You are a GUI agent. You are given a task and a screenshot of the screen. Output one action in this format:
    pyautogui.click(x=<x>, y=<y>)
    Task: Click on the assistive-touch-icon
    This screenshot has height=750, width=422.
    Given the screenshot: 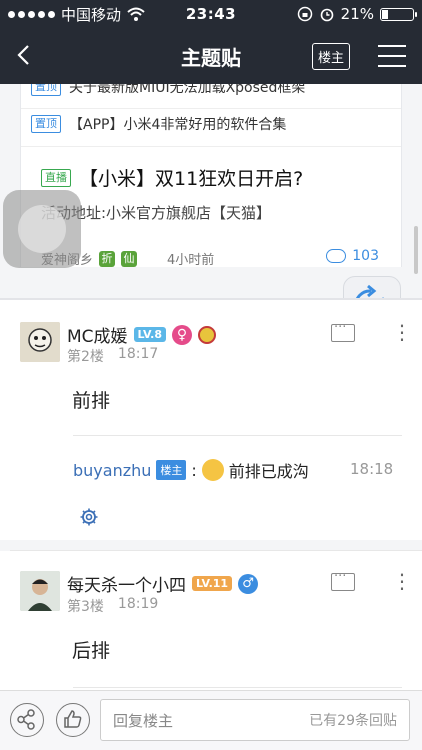 What is the action you would take?
    pyautogui.click(x=42, y=229)
    